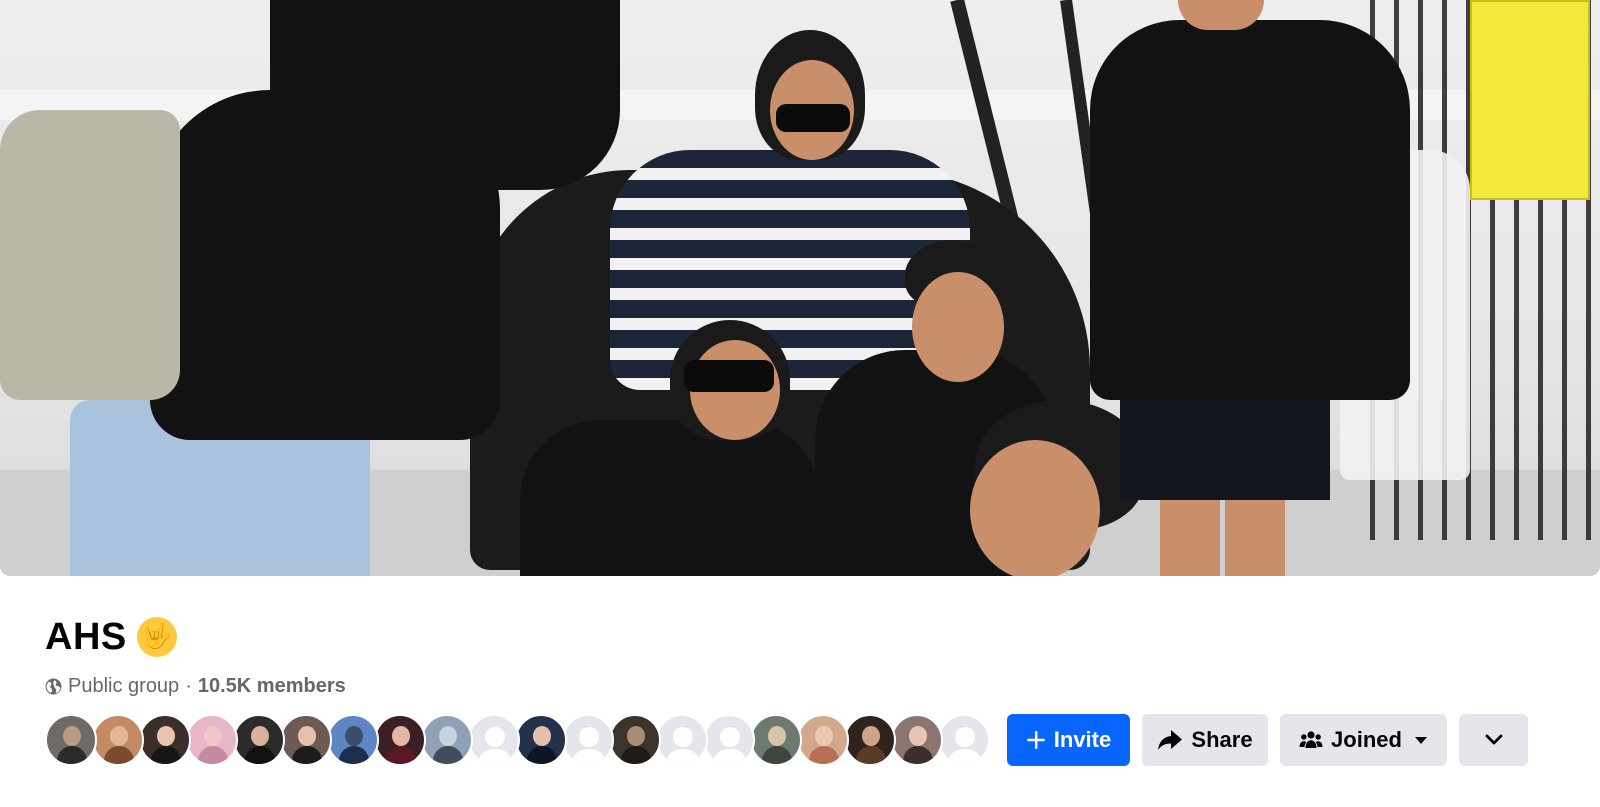  I want to click on plus-icon, so click(1036, 740).